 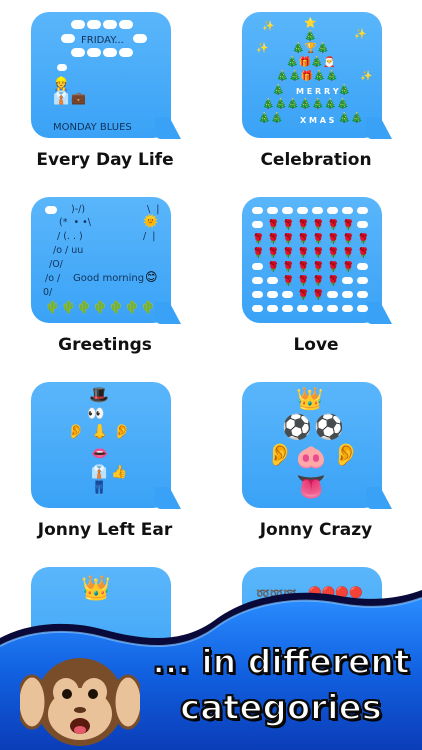 What do you see at coordinates (106, 445) in the screenshot?
I see `preview-bubble: 🎩 👀 👂 👃 👂 👄 👔 👍 👖` at bounding box center [106, 445].